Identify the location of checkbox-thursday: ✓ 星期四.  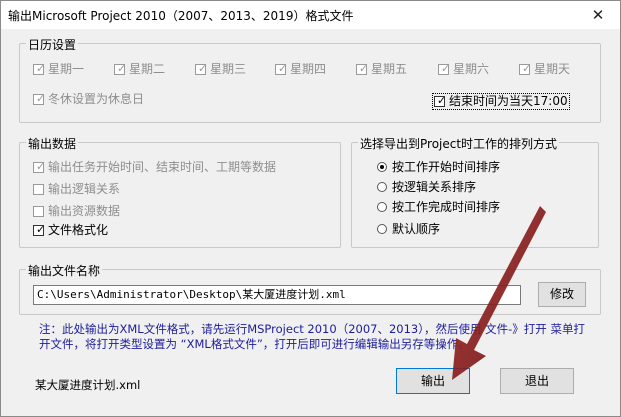
(300, 69).